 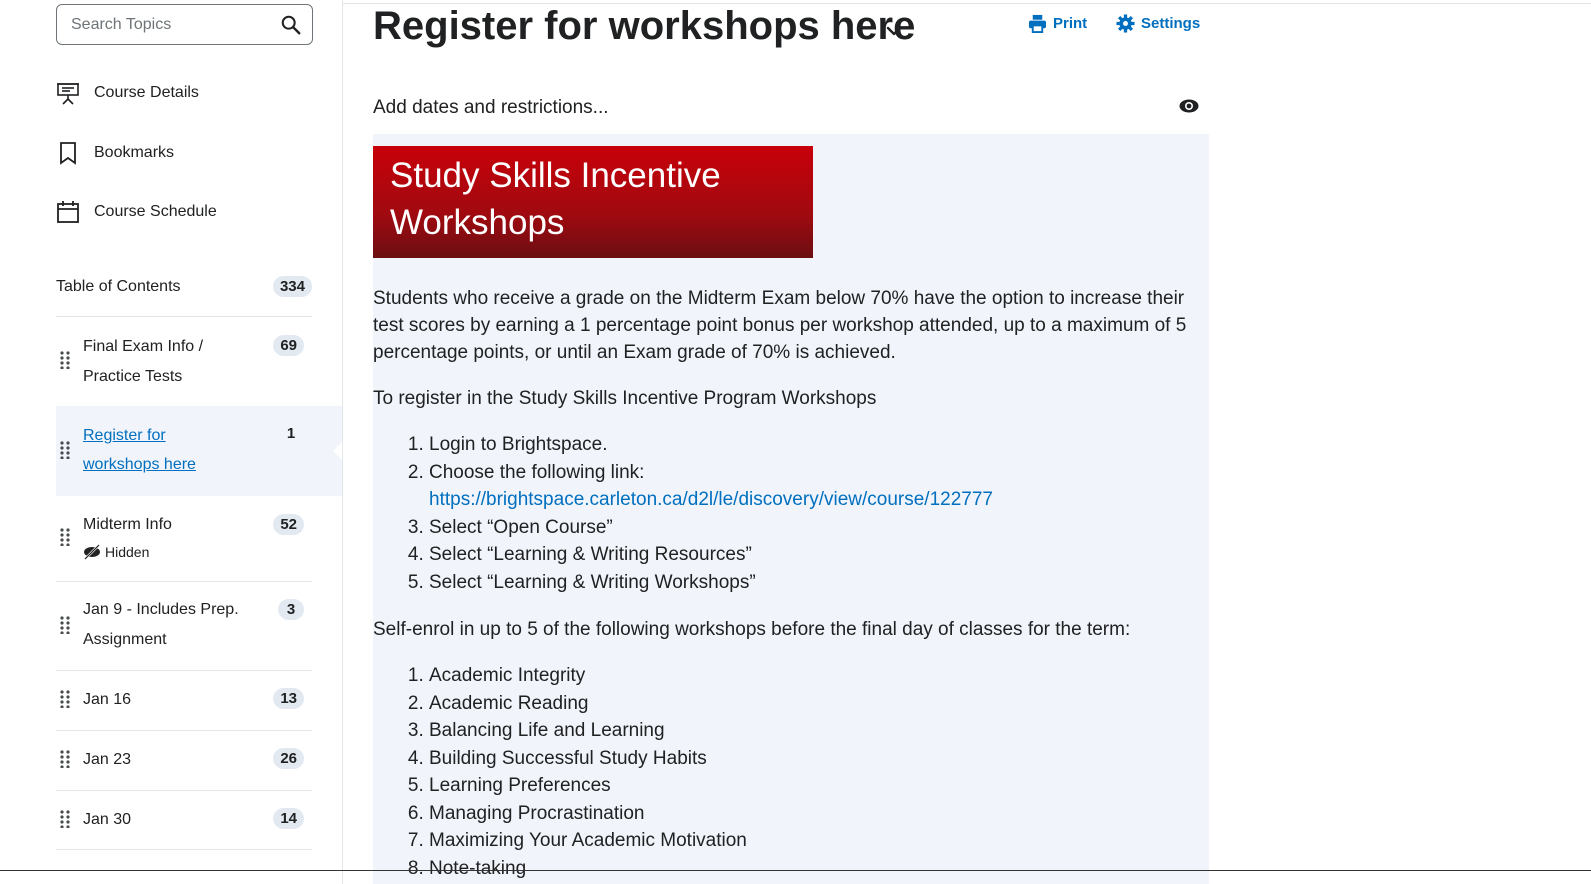 What do you see at coordinates (118, 286) in the screenshot?
I see `toc-label: Table of Contents` at bounding box center [118, 286].